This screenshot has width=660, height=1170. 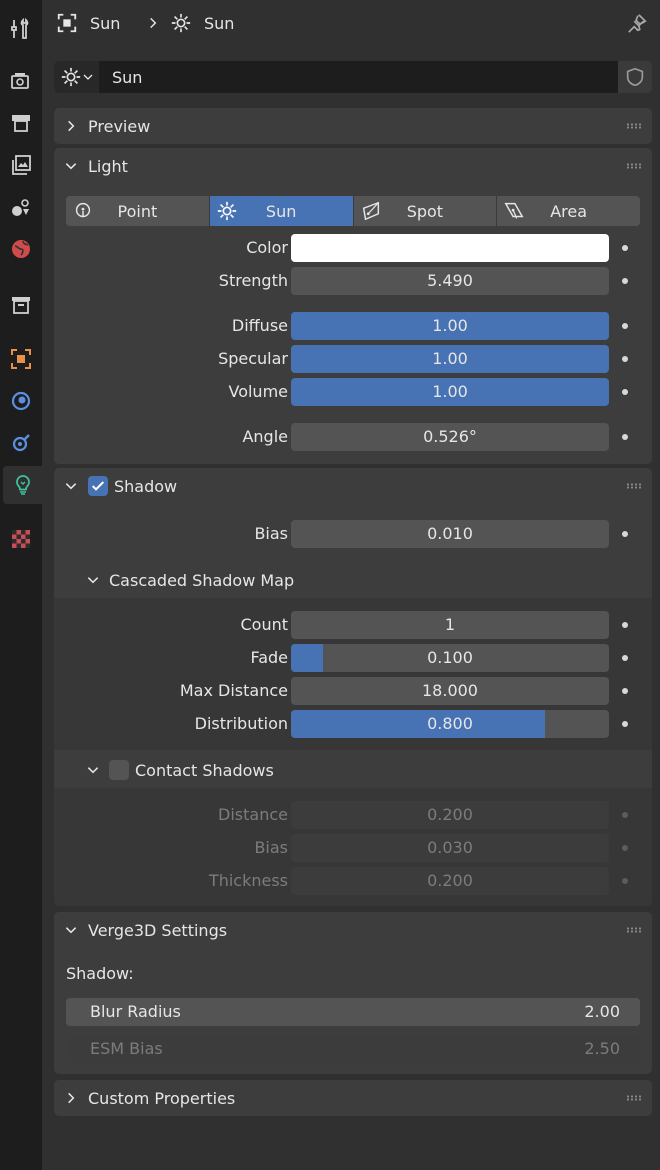 I want to click on csm-max-distance-label: Max Distance, so click(x=233, y=690).